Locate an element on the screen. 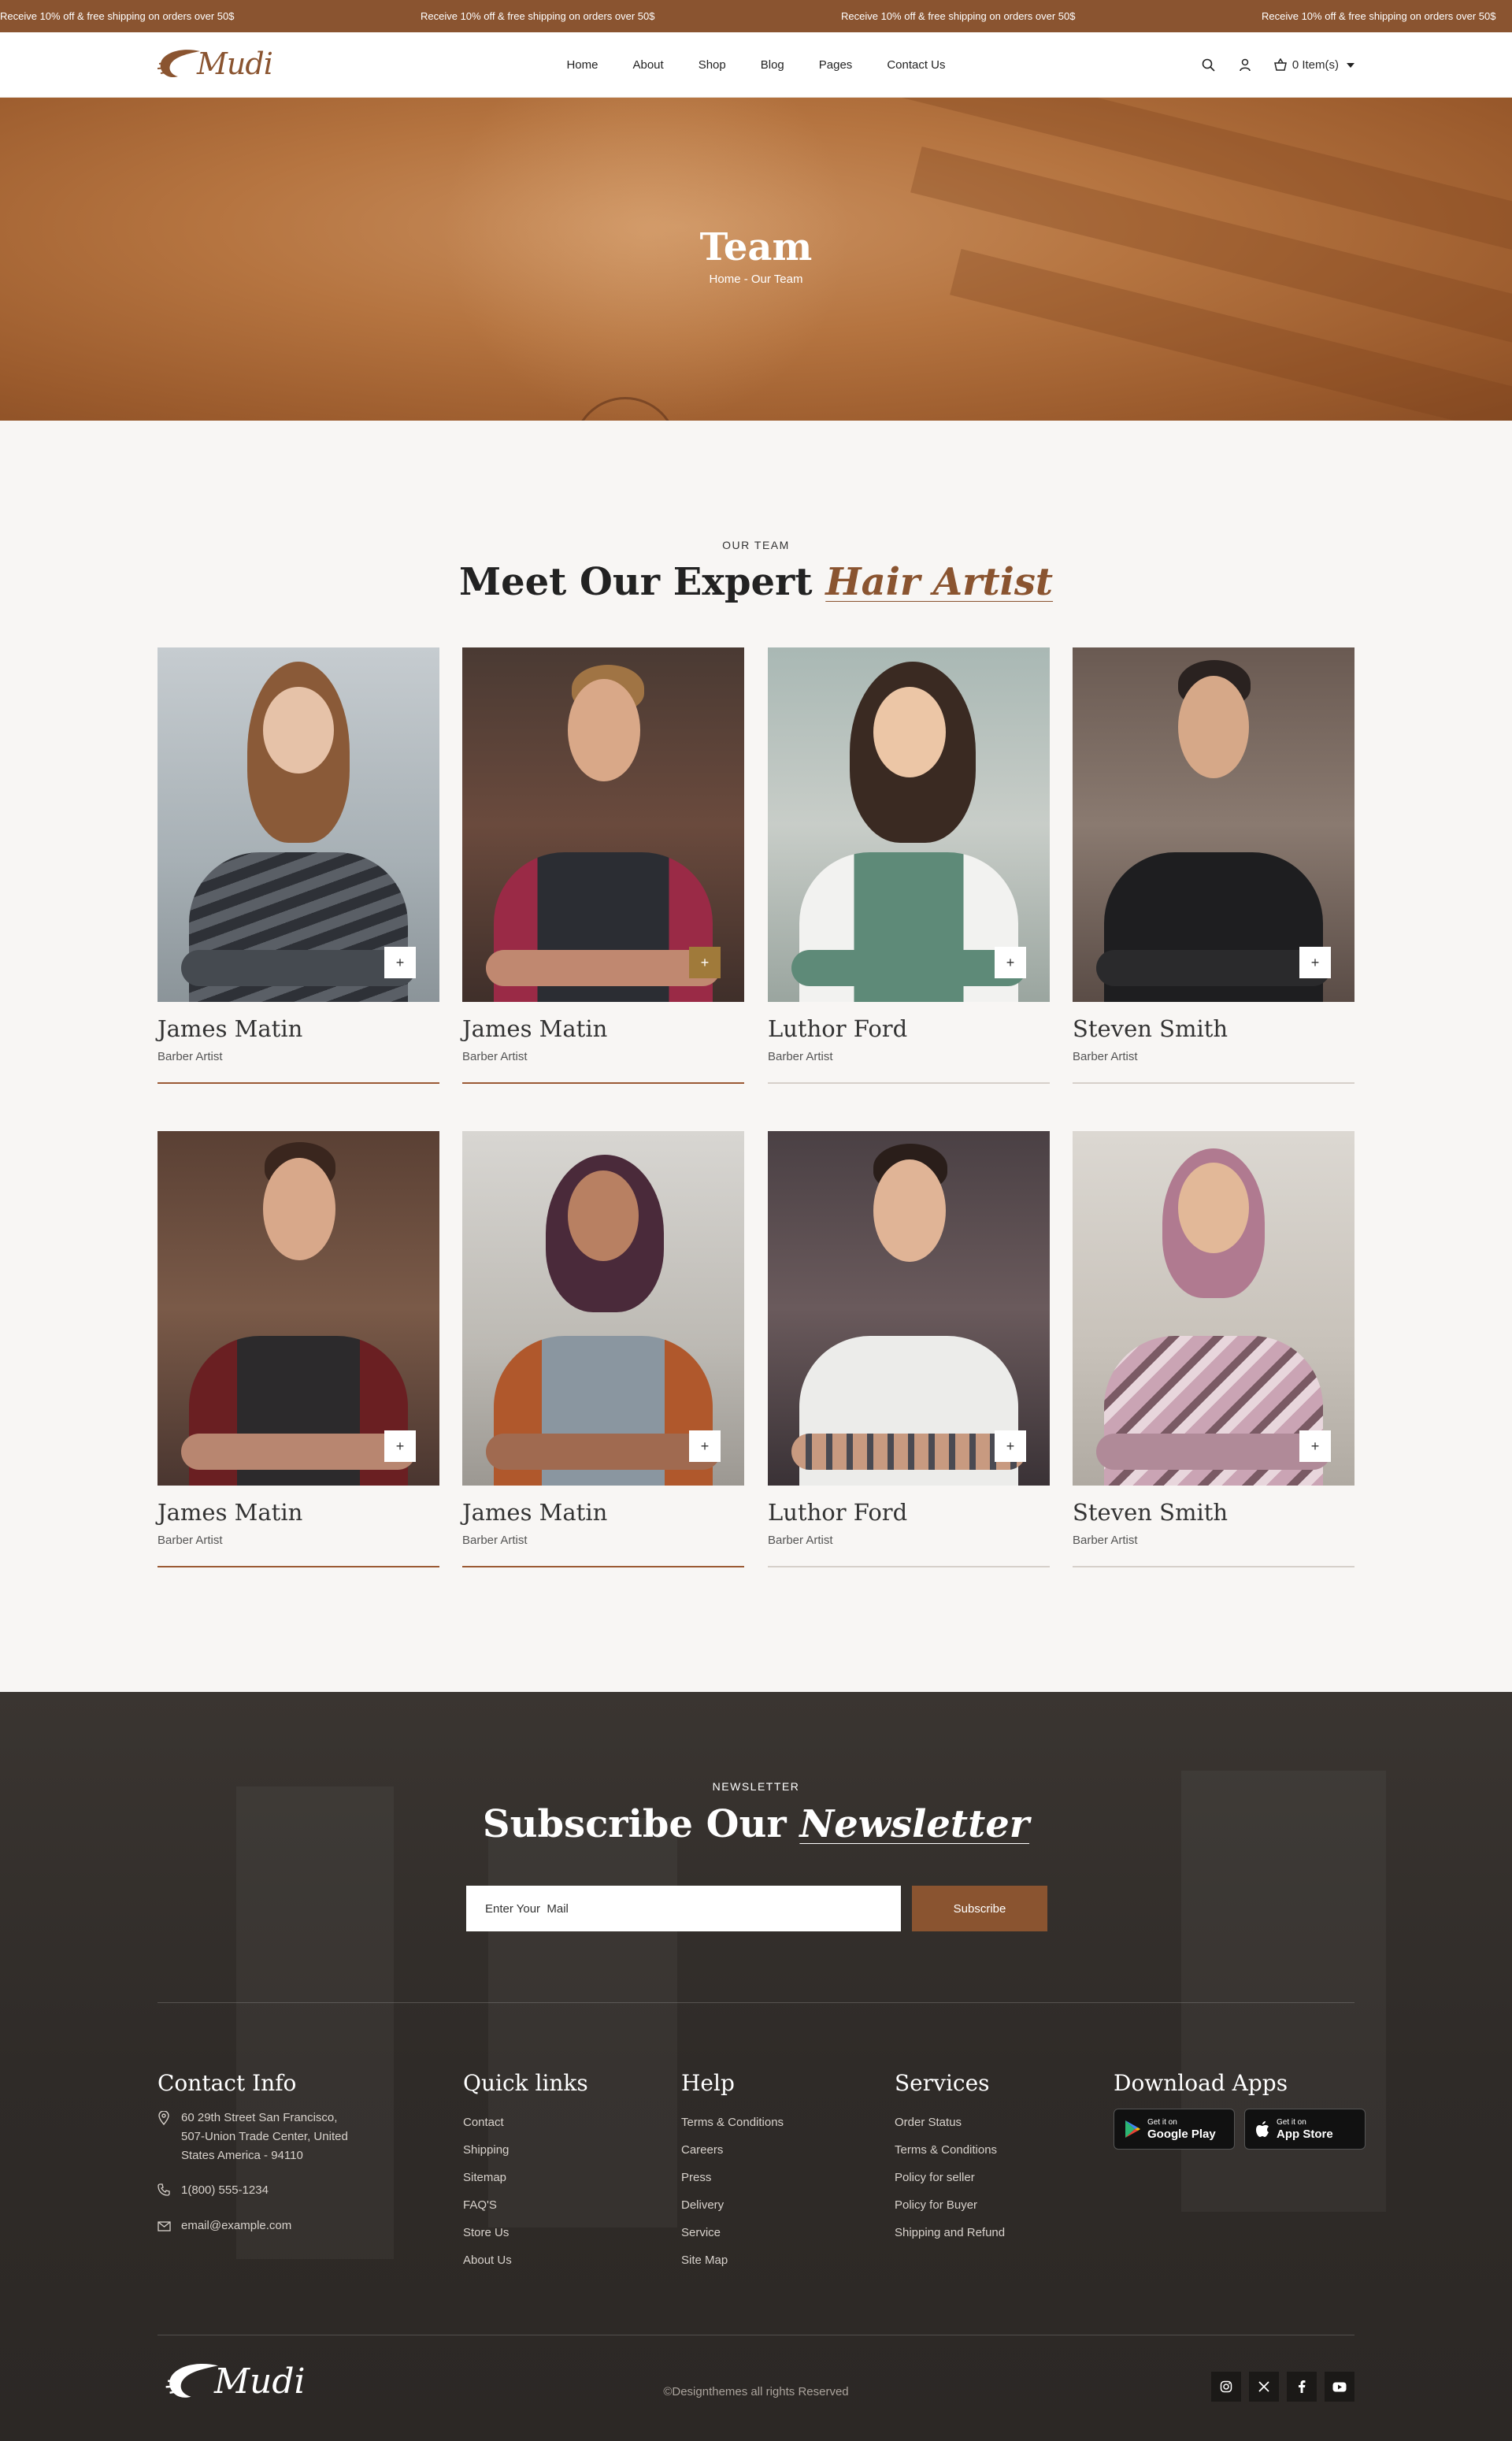 The image size is (1512, 2441). chevron-down-icon is located at coordinates (1350, 65).